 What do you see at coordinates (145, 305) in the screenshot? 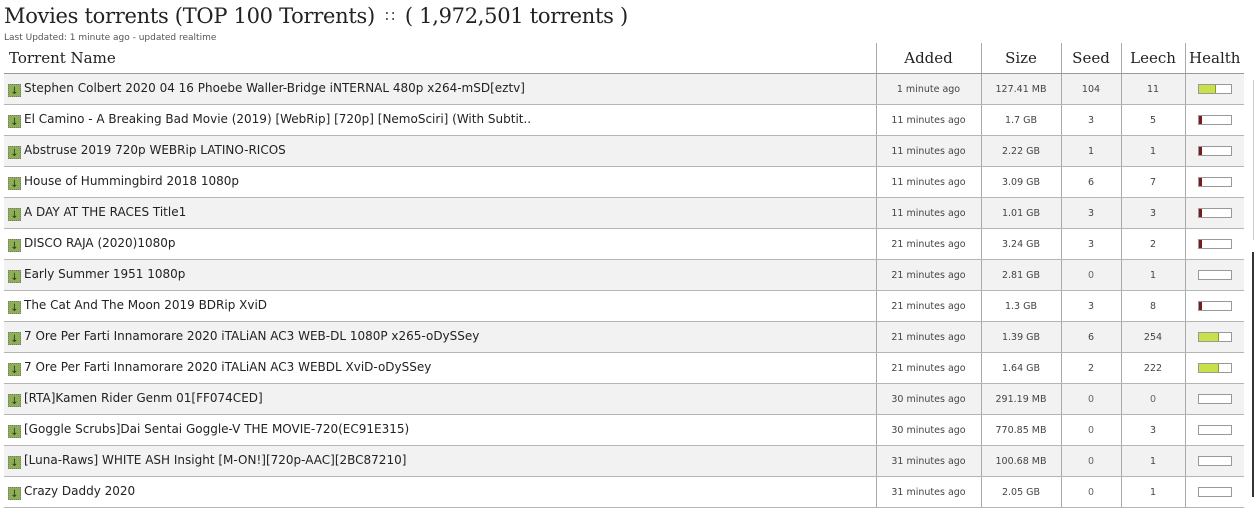
I see `torrent-name-link: The Cat And The Moon 2019 BDRip XviD` at bounding box center [145, 305].